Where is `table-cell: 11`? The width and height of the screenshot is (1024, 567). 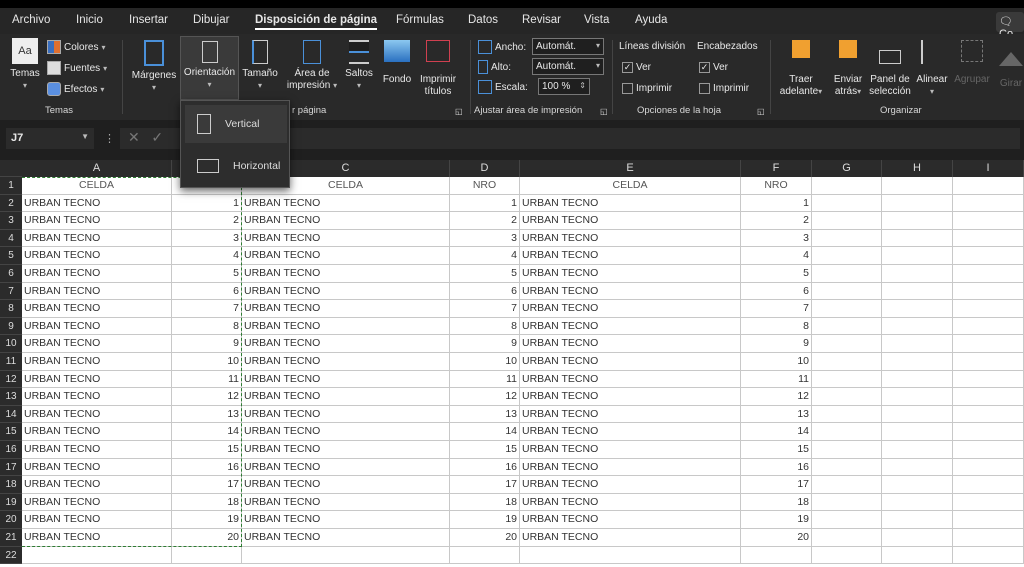
table-cell: 11 is located at coordinates (485, 379).